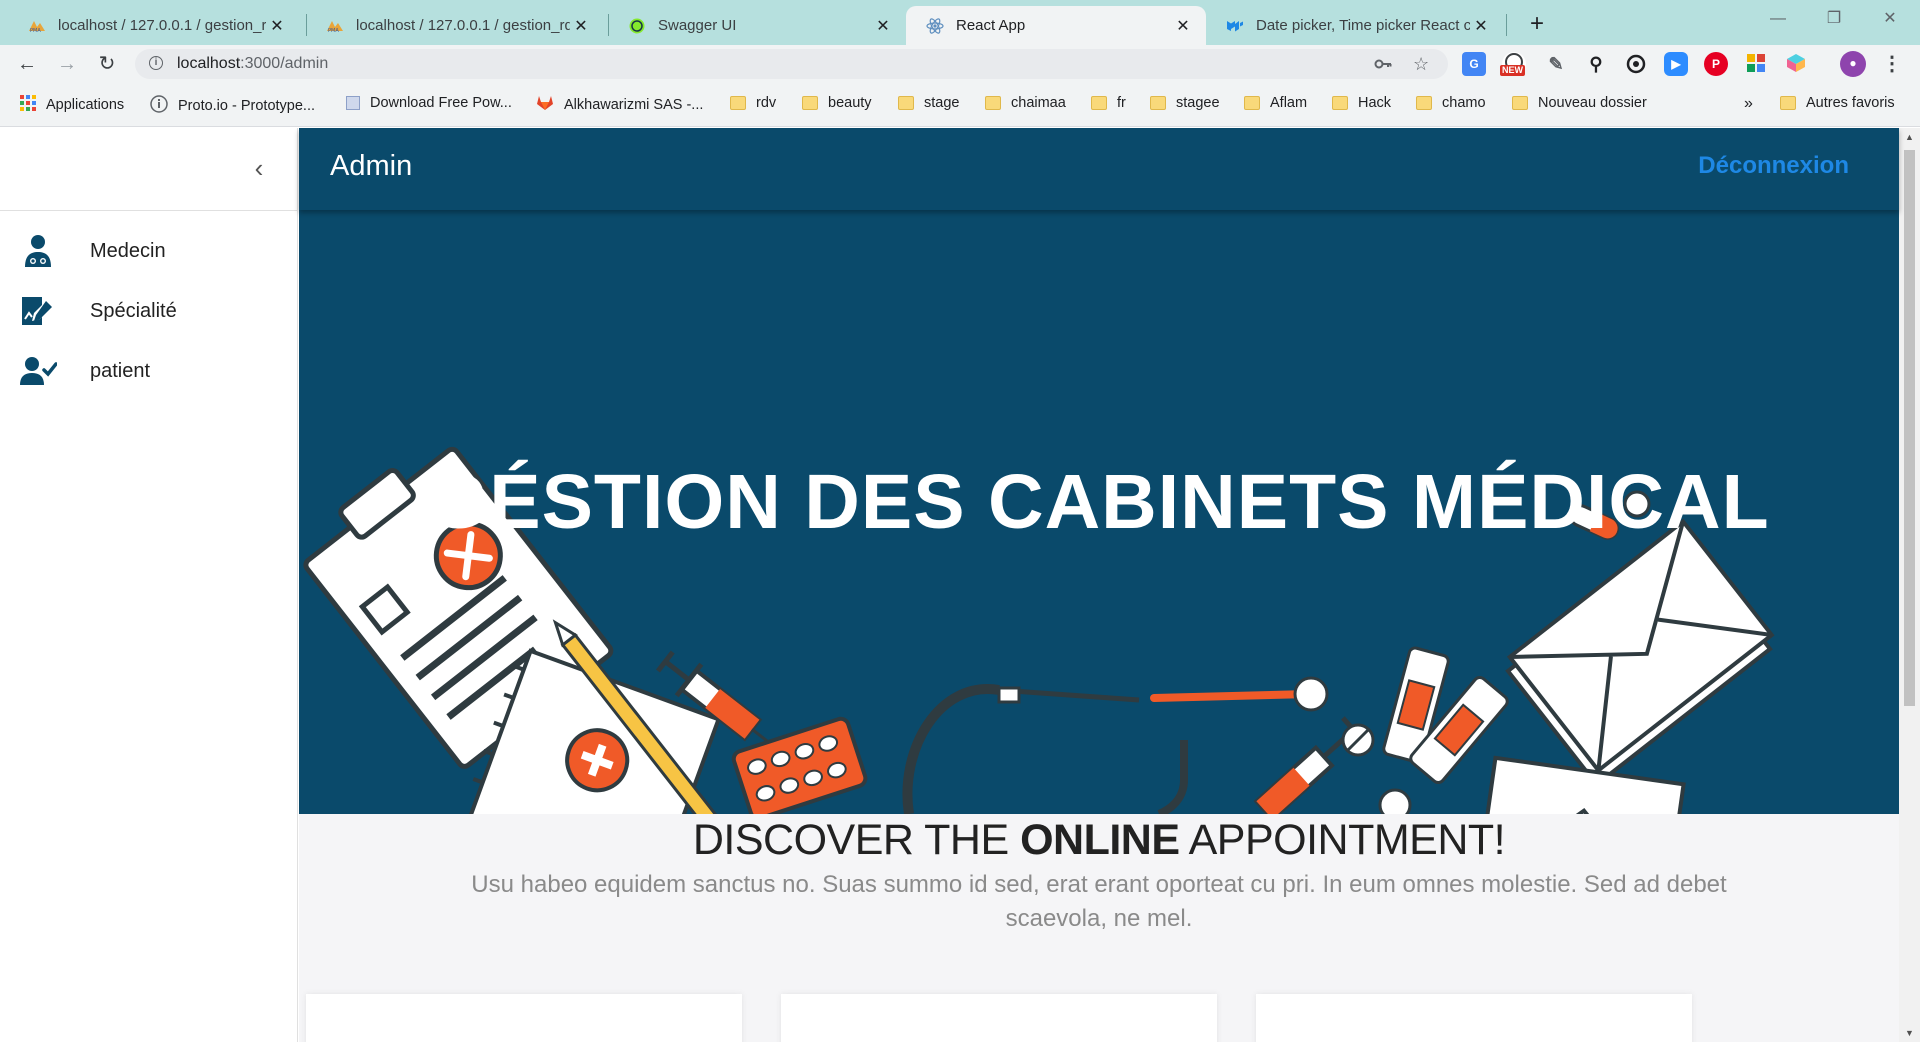 The image size is (1920, 1042). I want to click on page-scrollbar: ▲ ▼, so click(1909, 585).